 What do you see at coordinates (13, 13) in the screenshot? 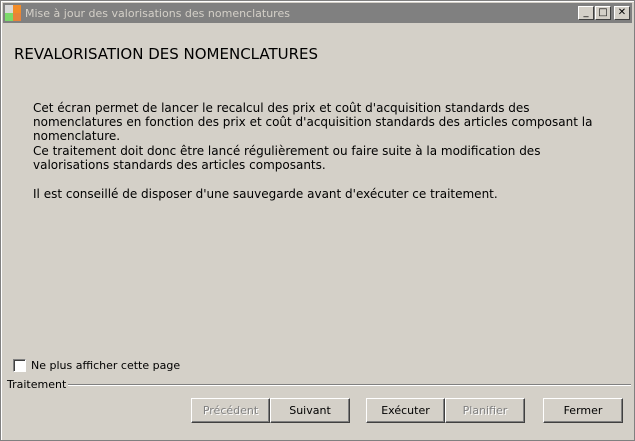
I see `app-icon` at bounding box center [13, 13].